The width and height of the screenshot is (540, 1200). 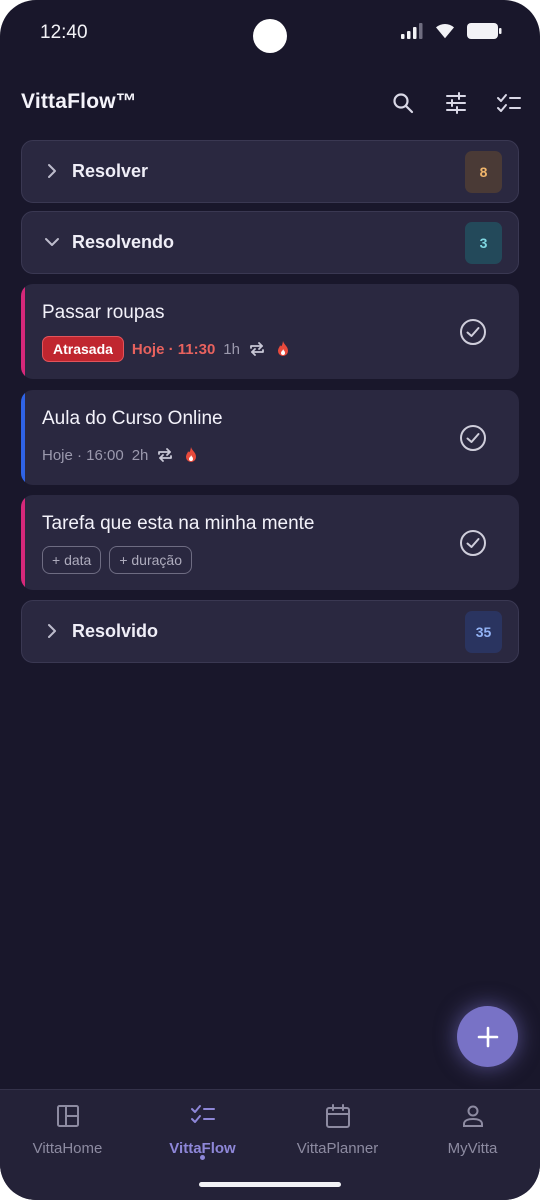 What do you see at coordinates (83, 455) in the screenshot?
I see `task-due: Hoje · 16:00` at bounding box center [83, 455].